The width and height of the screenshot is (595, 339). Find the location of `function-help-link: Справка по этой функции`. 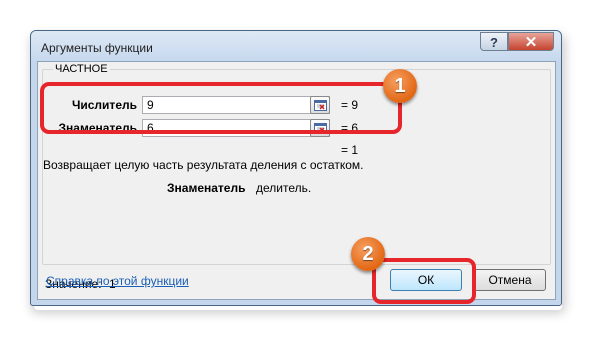

function-help-link: Справка по этой функции is located at coordinates (117, 281).